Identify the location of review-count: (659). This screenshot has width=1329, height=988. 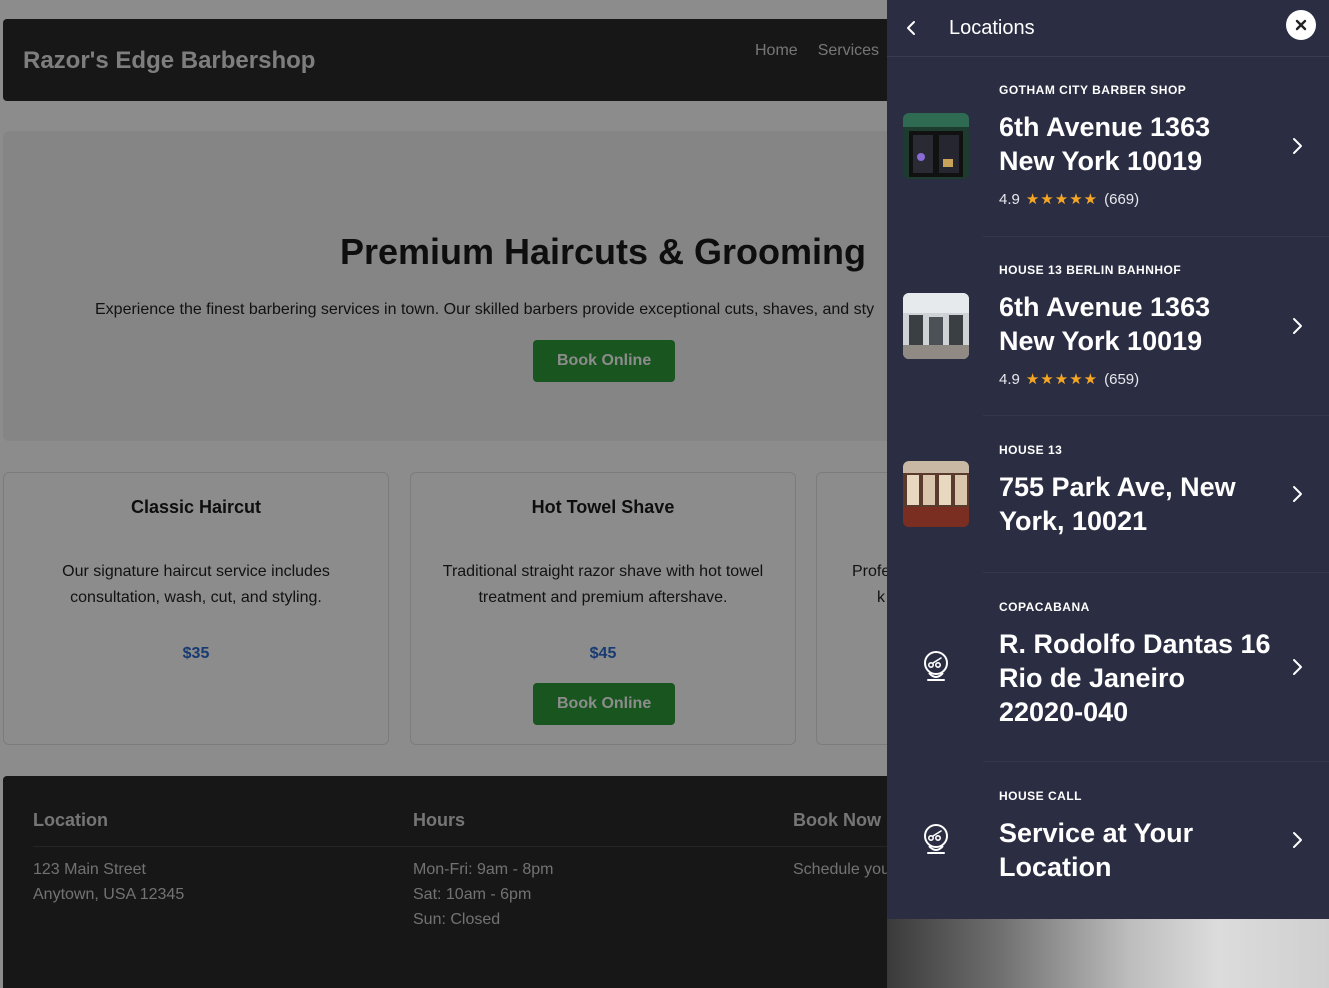
(1122, 379).